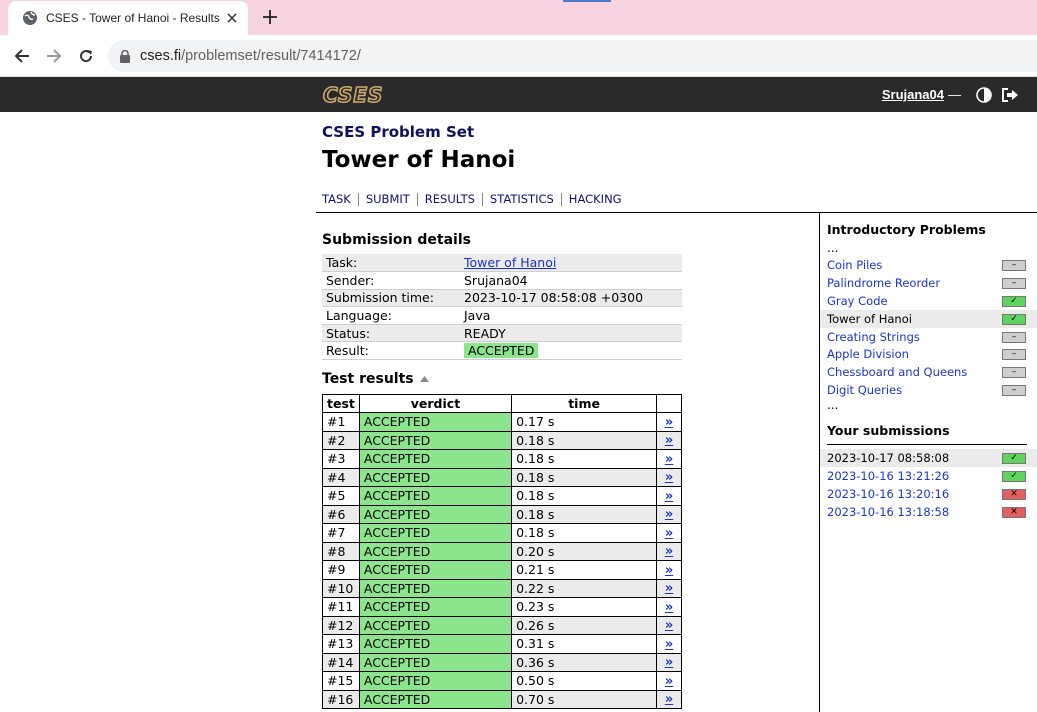  Describe the element at coordinates (1010, 95) in the screenshot. I see `logout-icon` at that location.